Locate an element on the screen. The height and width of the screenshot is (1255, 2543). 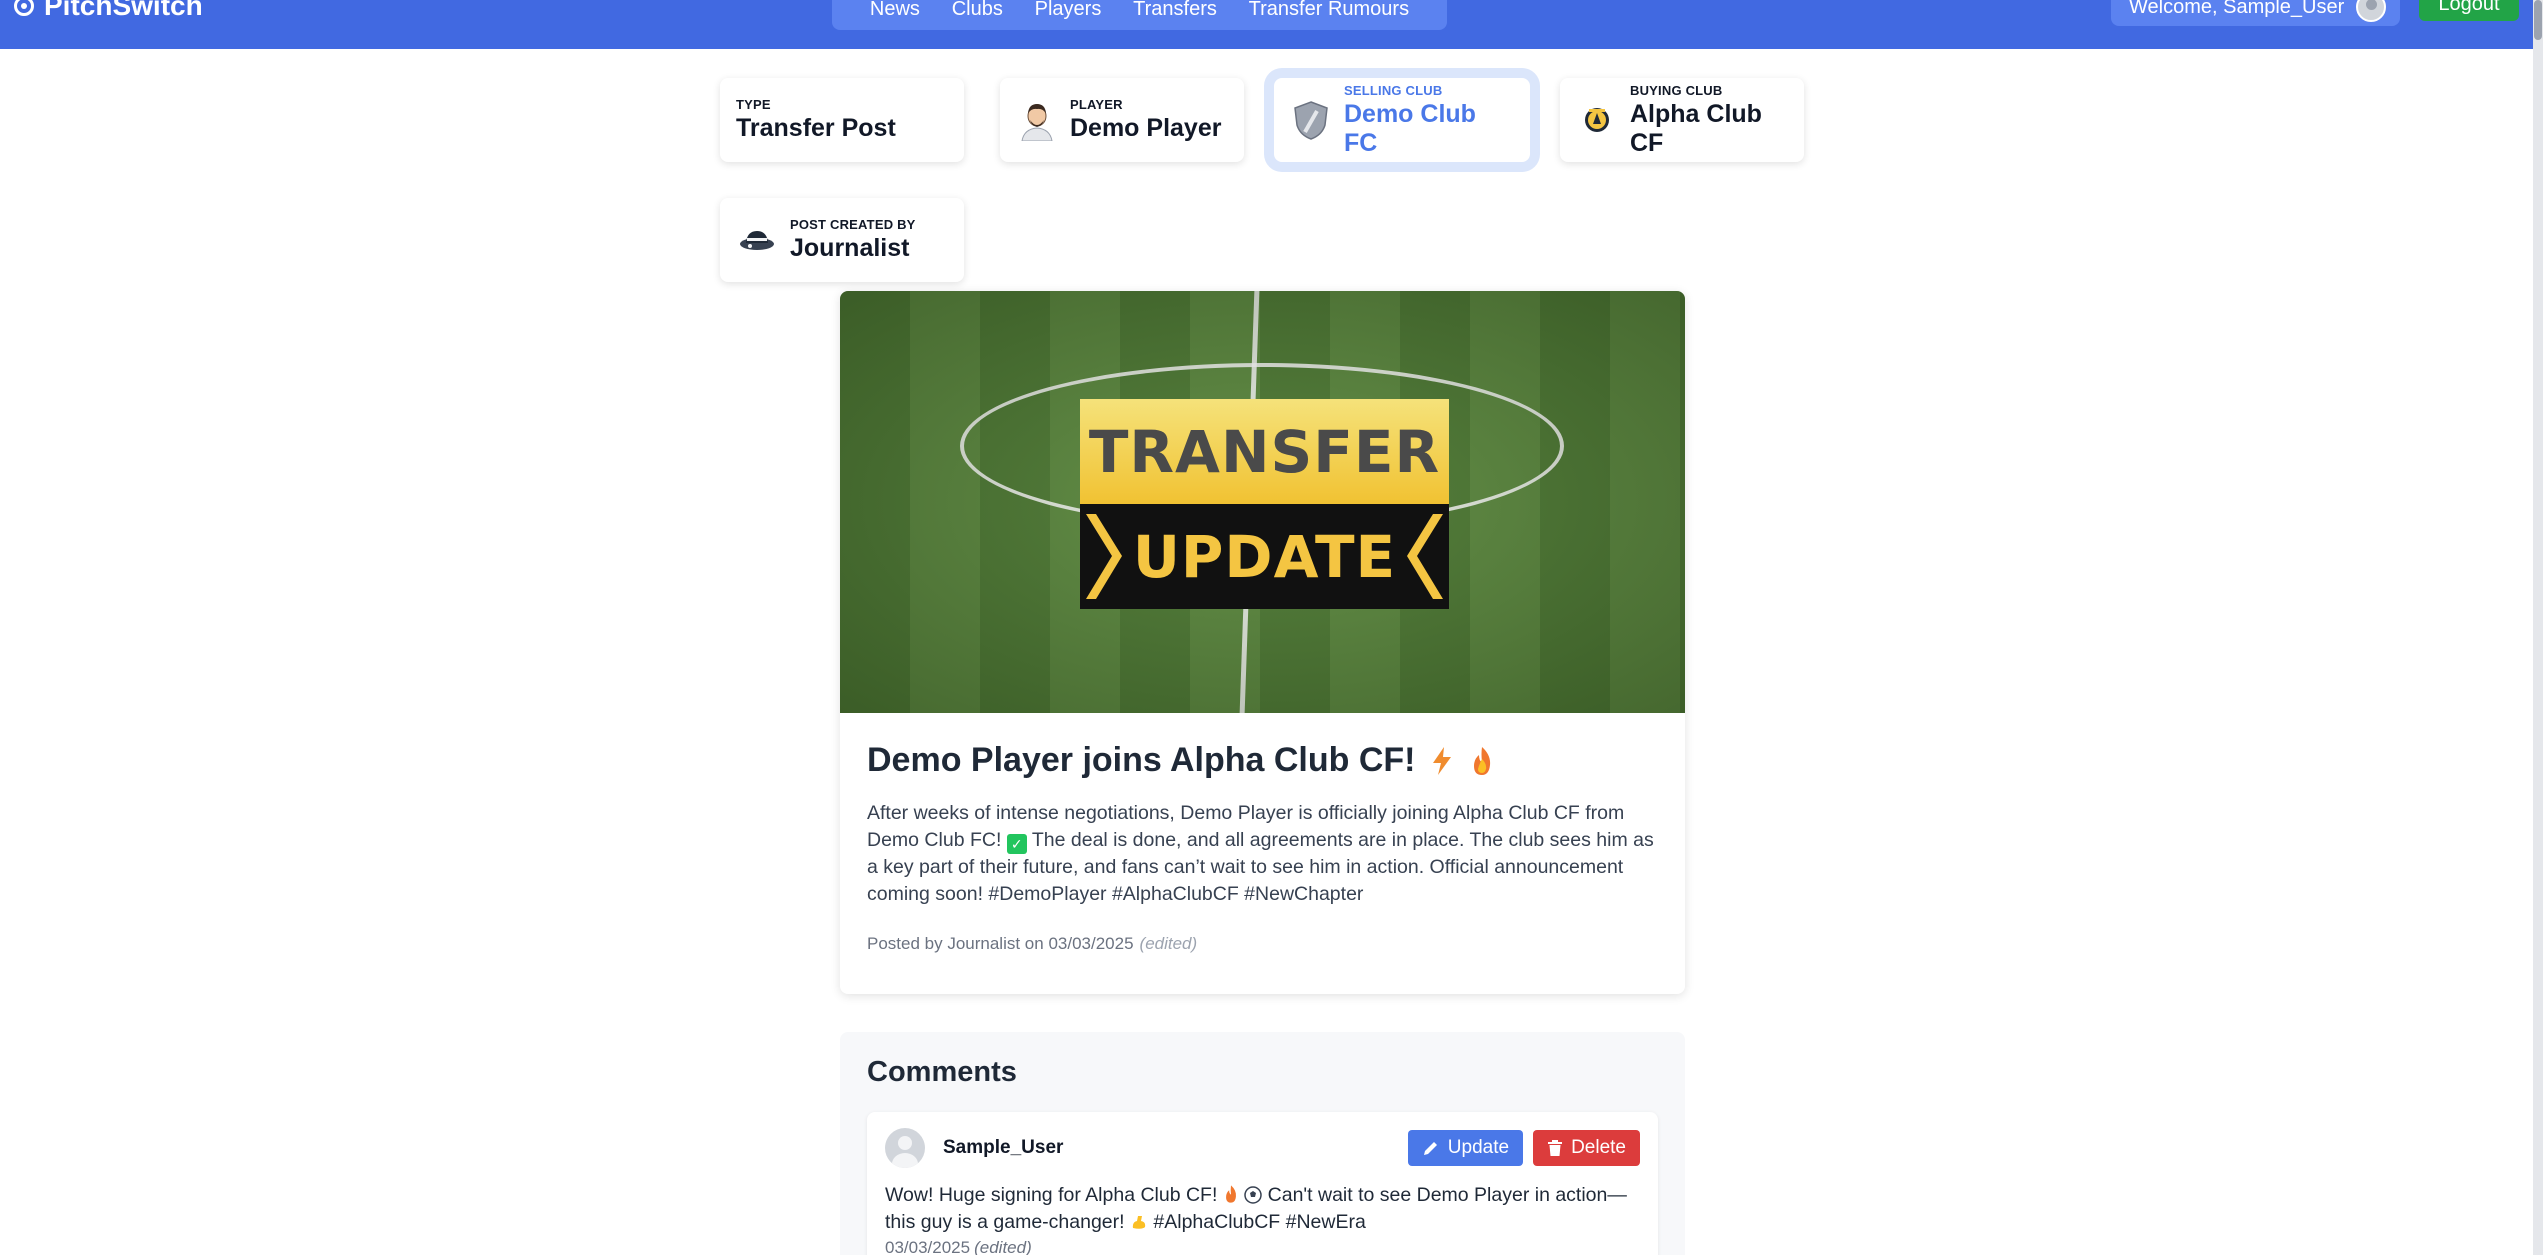
update-comment-button: Update is located at coordinates (1465, 1148).